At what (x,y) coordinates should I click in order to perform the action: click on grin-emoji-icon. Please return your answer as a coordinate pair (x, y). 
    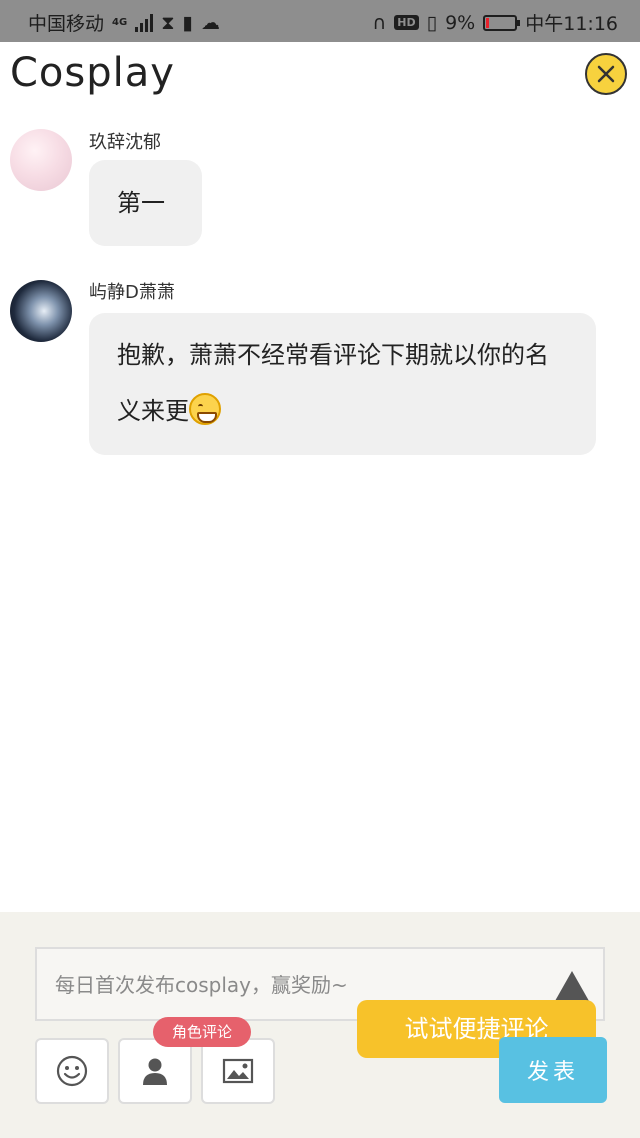
    Looking at the image, I should click on (205, 409).